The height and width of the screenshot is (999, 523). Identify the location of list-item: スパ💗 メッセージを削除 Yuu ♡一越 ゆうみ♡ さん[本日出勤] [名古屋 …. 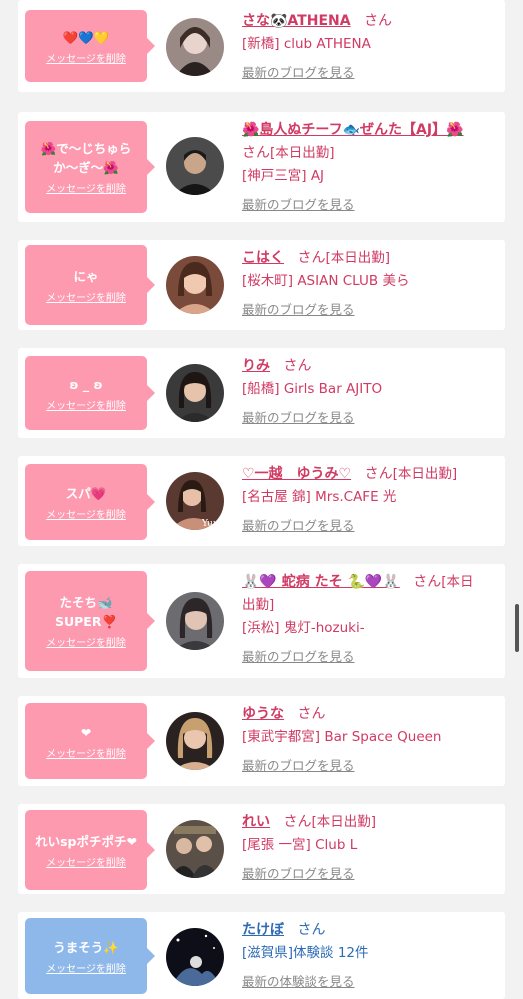
(261, 501).